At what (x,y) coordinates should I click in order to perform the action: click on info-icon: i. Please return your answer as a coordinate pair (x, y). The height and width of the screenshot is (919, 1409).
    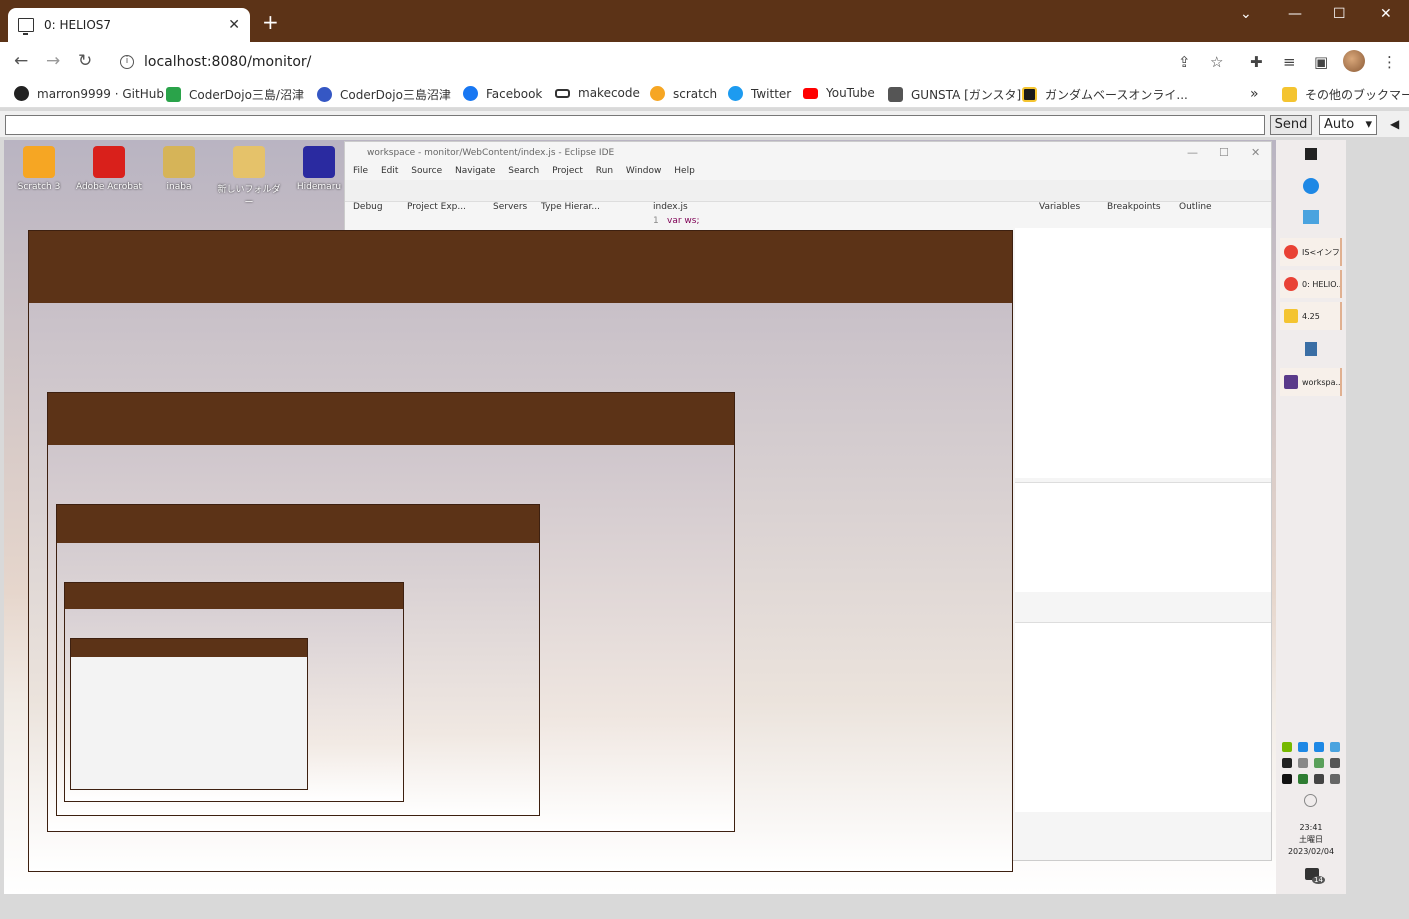
    Looking at the image, I should click on (127, 61).